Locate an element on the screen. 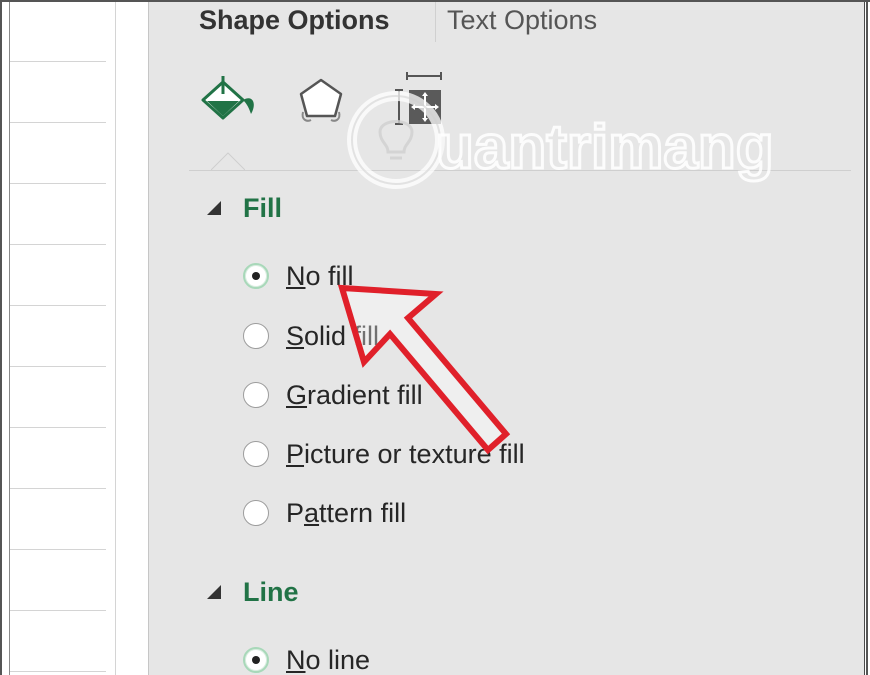 The image size is (870, 675). pentagon-icon is located at coordinates (327, 102).